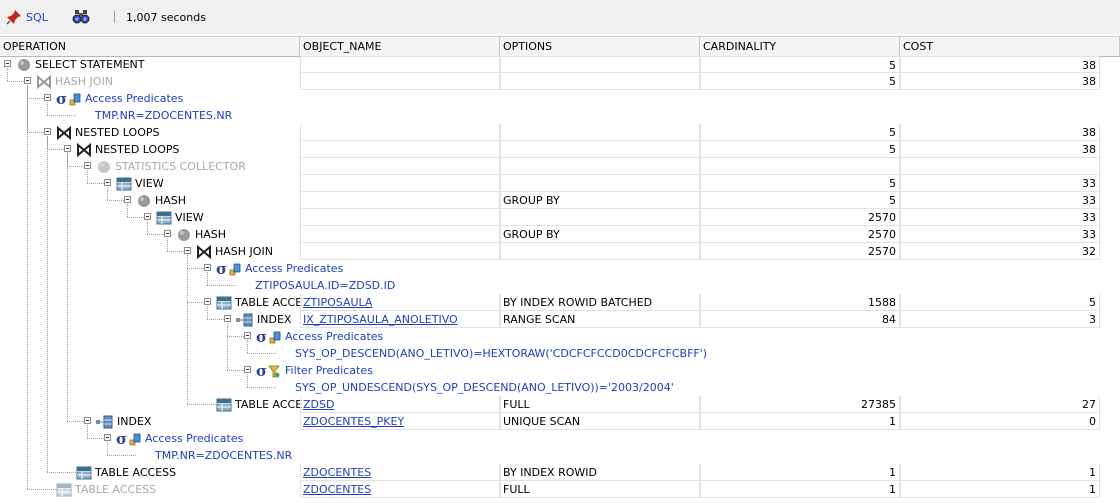 Image resolution: width=1120 pixels, height=503 pixels. Describe the element at coordinates (400, 46) in the screenshot. I see `column-header-object-name: OBJECT_NAME` at that location.